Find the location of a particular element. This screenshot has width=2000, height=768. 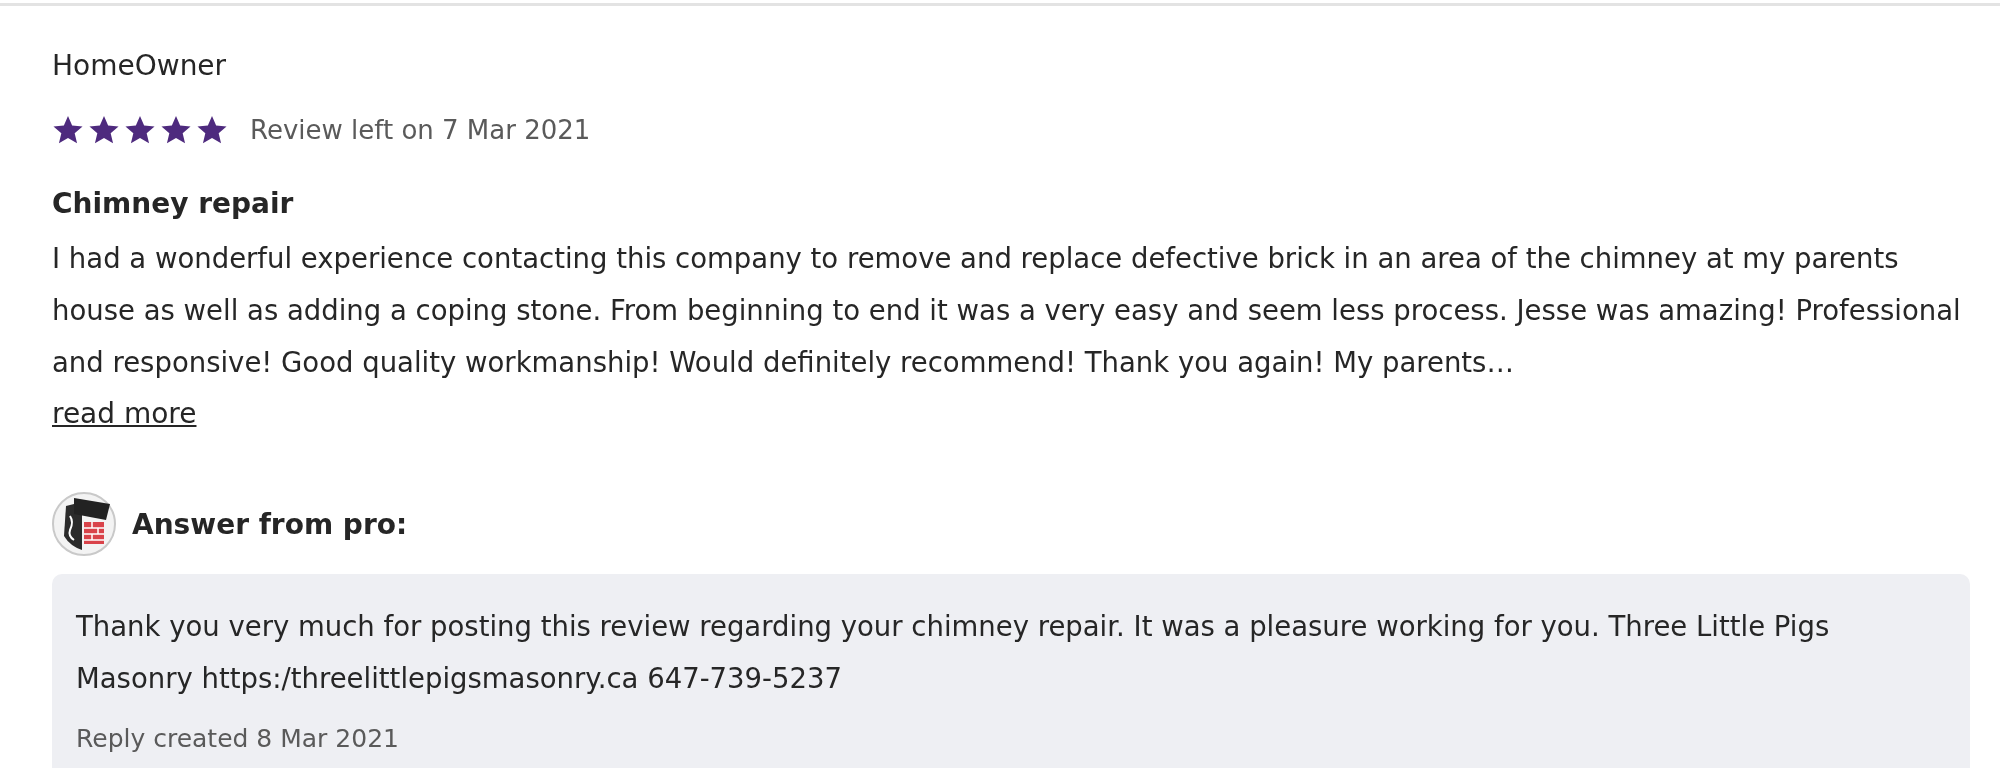

reply-text: Thank you very much for posting this review regarding your chimney repair. It was a pleasure working for you. Three Little Pigs Masonry https:/threelittlepigsmasonry.ca 647-739-5237 is located at coordinates (953, 652).